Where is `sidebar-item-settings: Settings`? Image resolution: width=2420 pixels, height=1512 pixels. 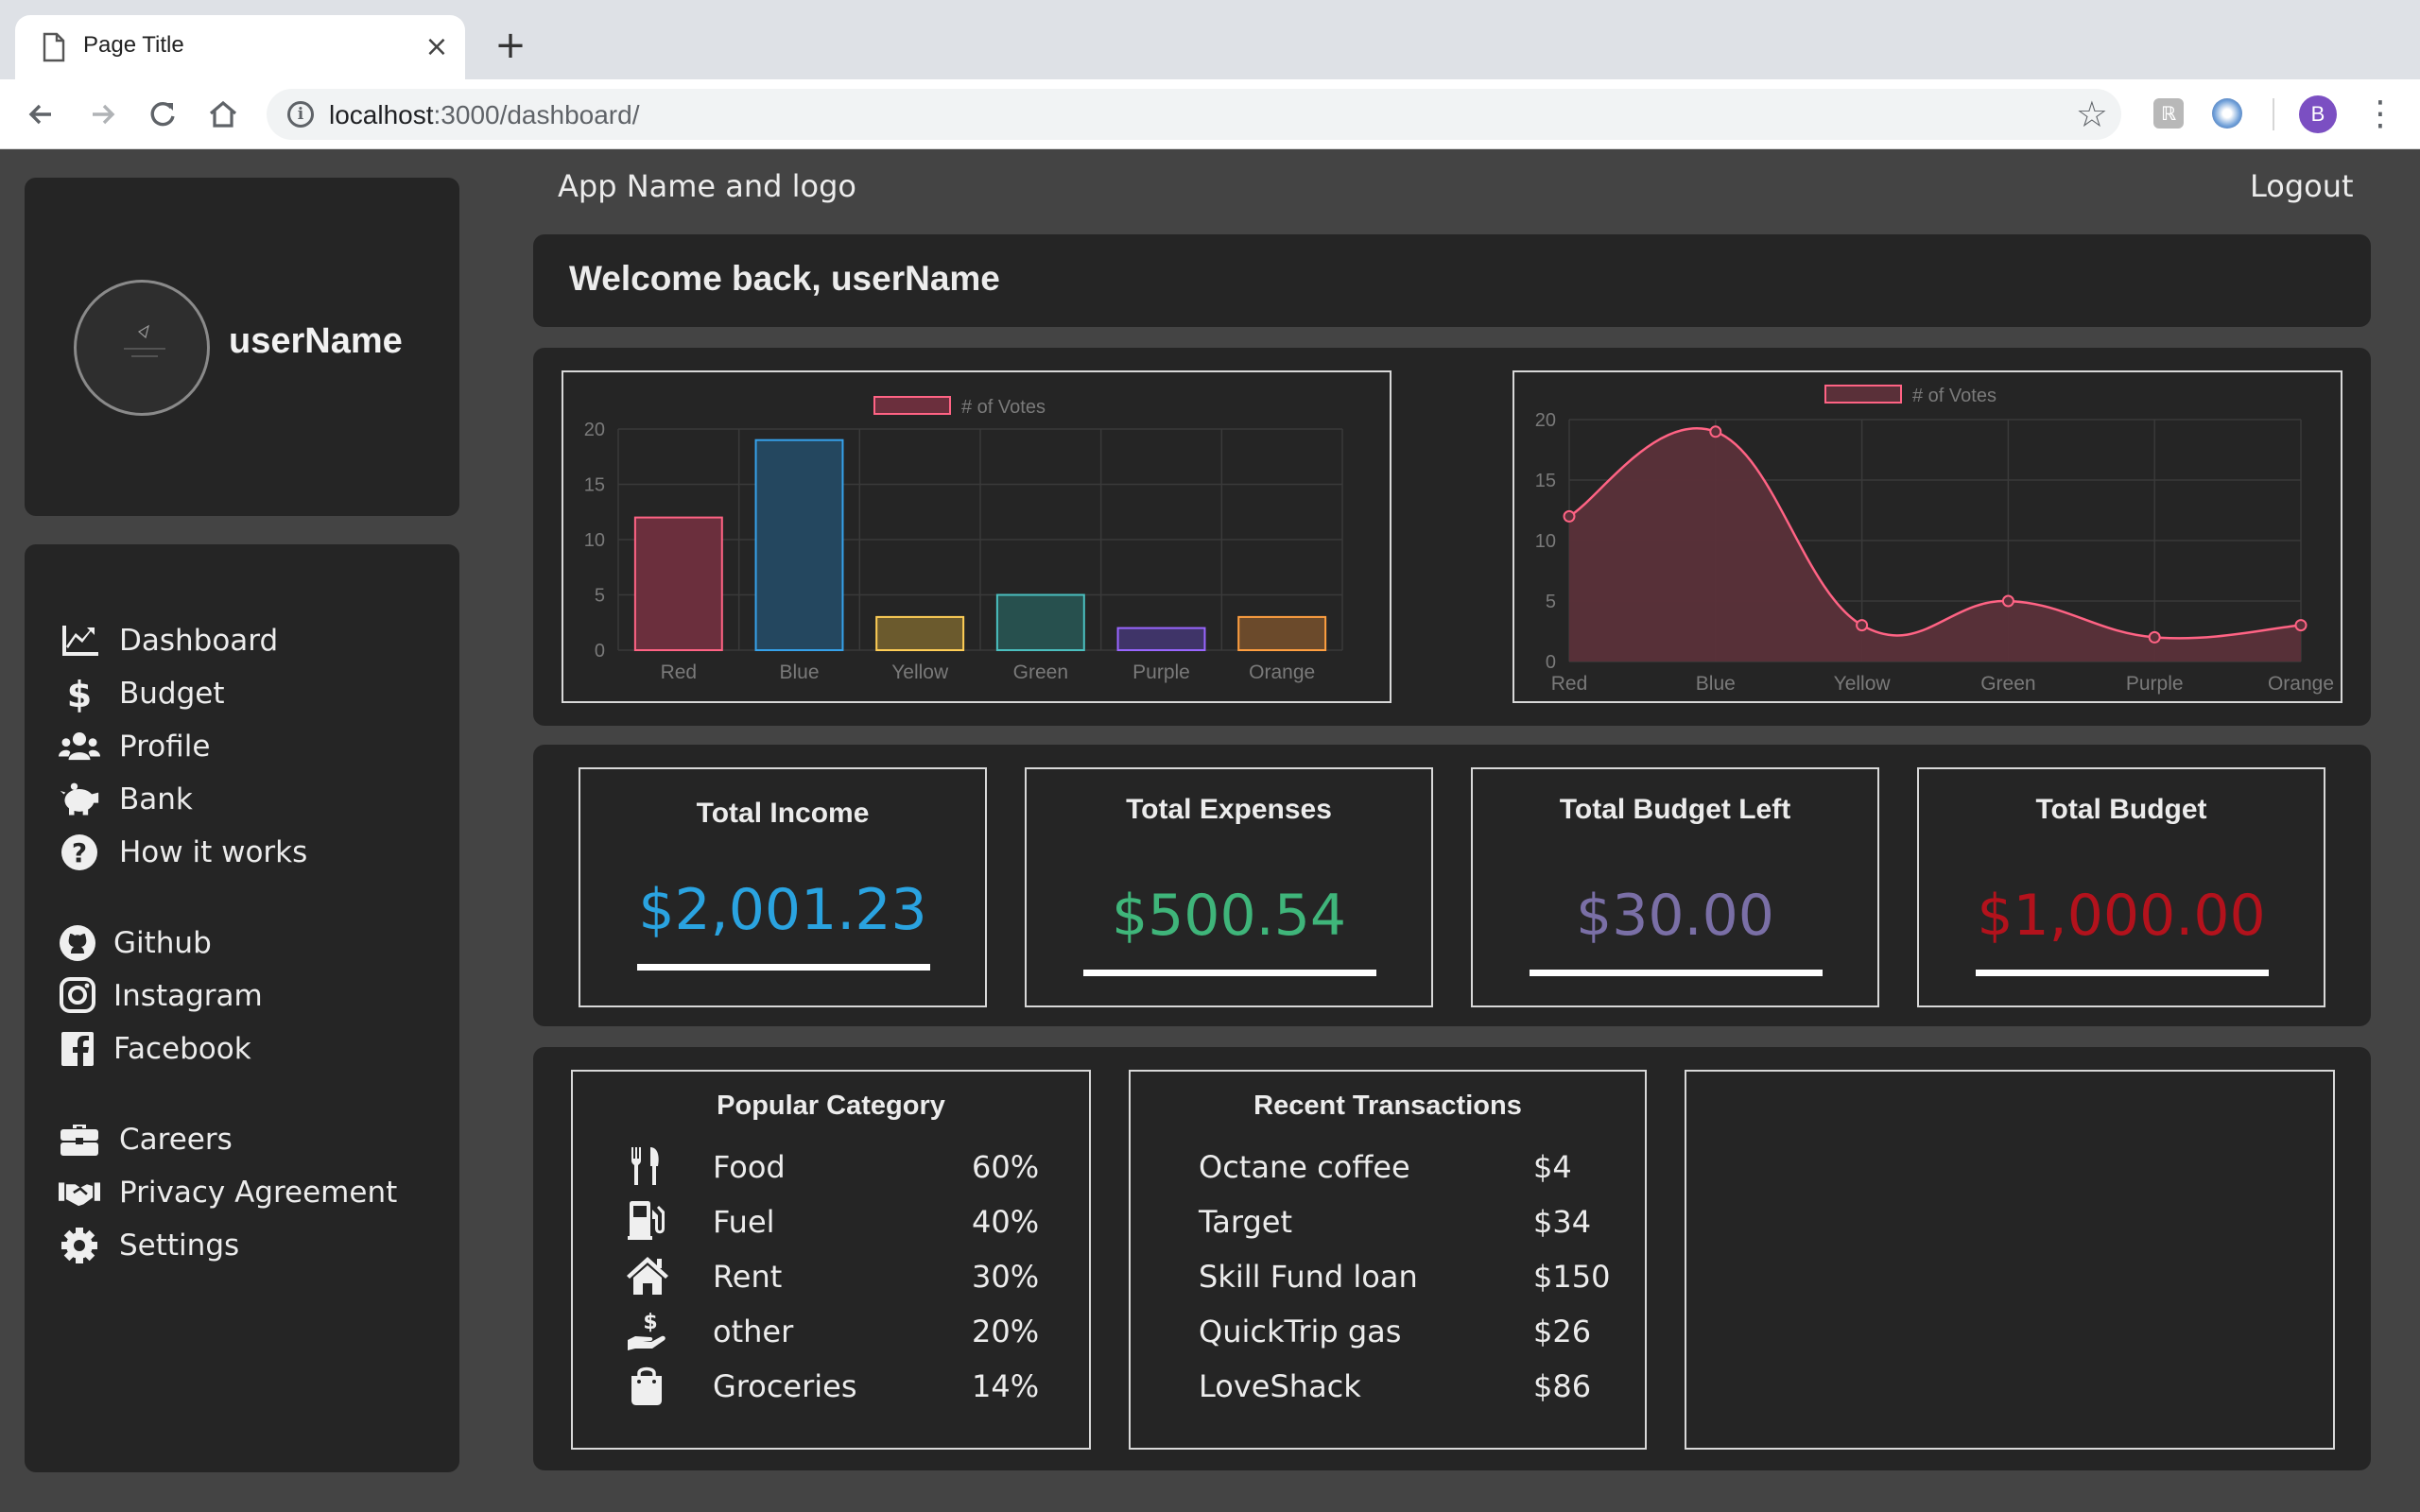
sidebar-item-settings: Settings is located at coordinates (149, 1245).